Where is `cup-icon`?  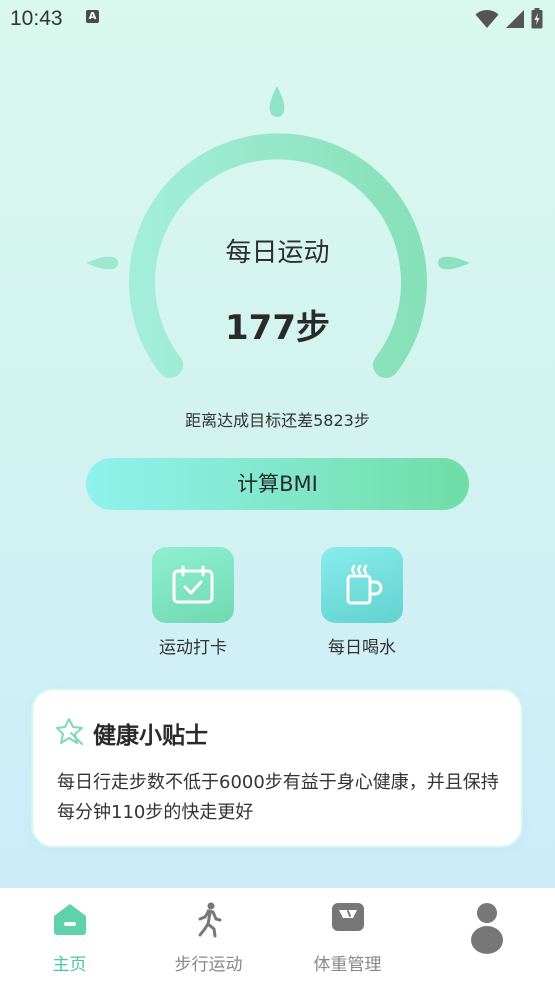 cup-icon is located at coordinates (364, 584).